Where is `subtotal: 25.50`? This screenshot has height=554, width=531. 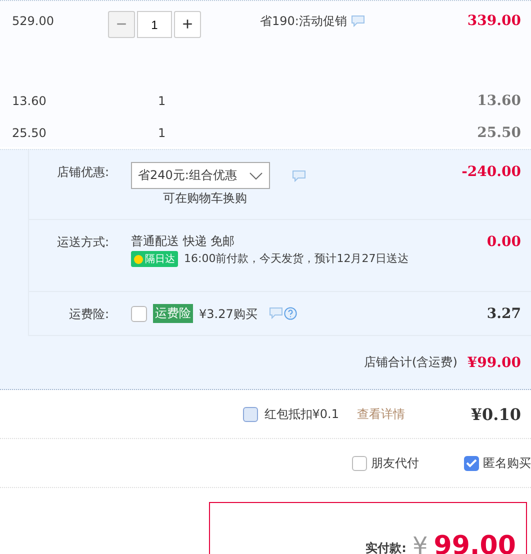 subtotal: 25.50 is located at coordinates (499, 133).